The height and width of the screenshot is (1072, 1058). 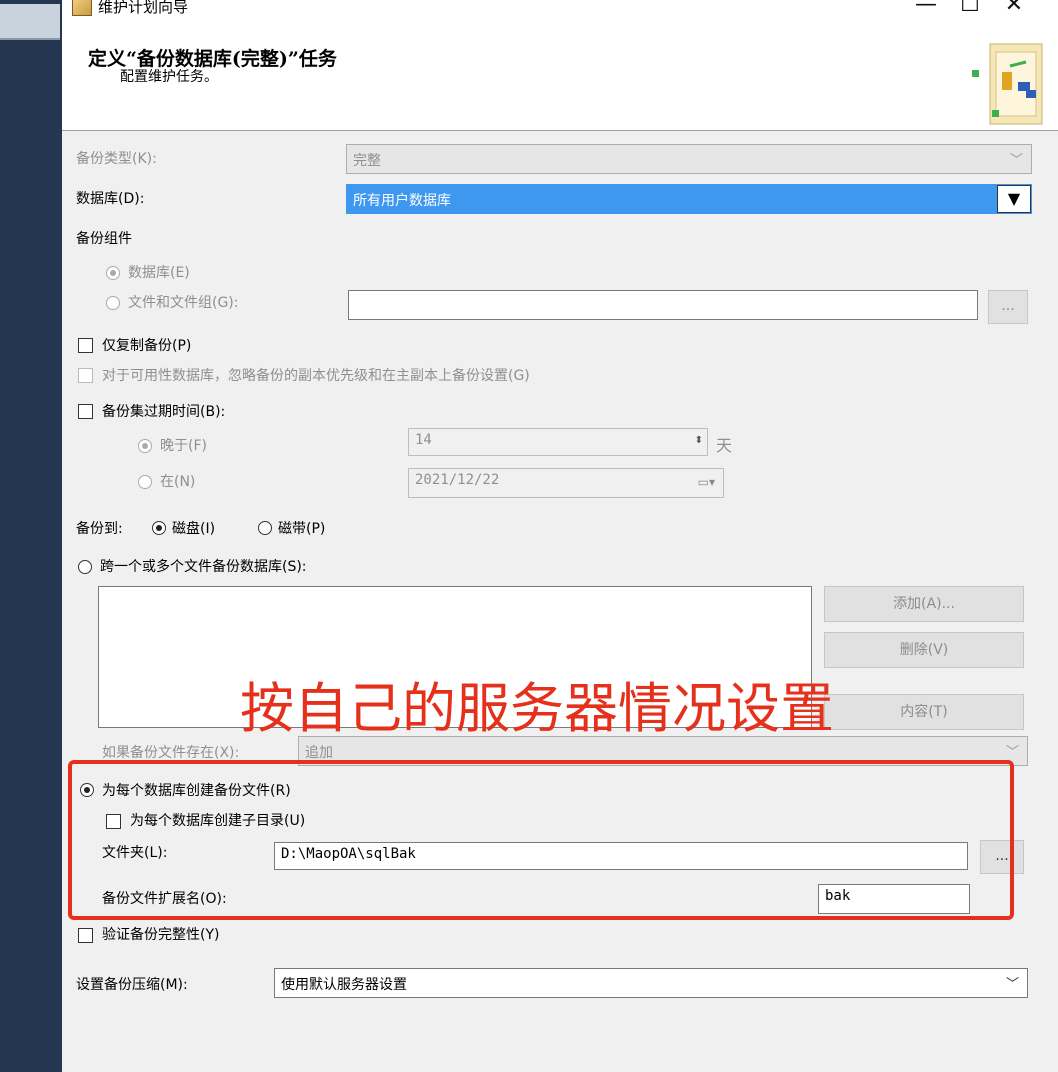 I want to click on ignore-replica-checkbox, so click(x=85, y=375).